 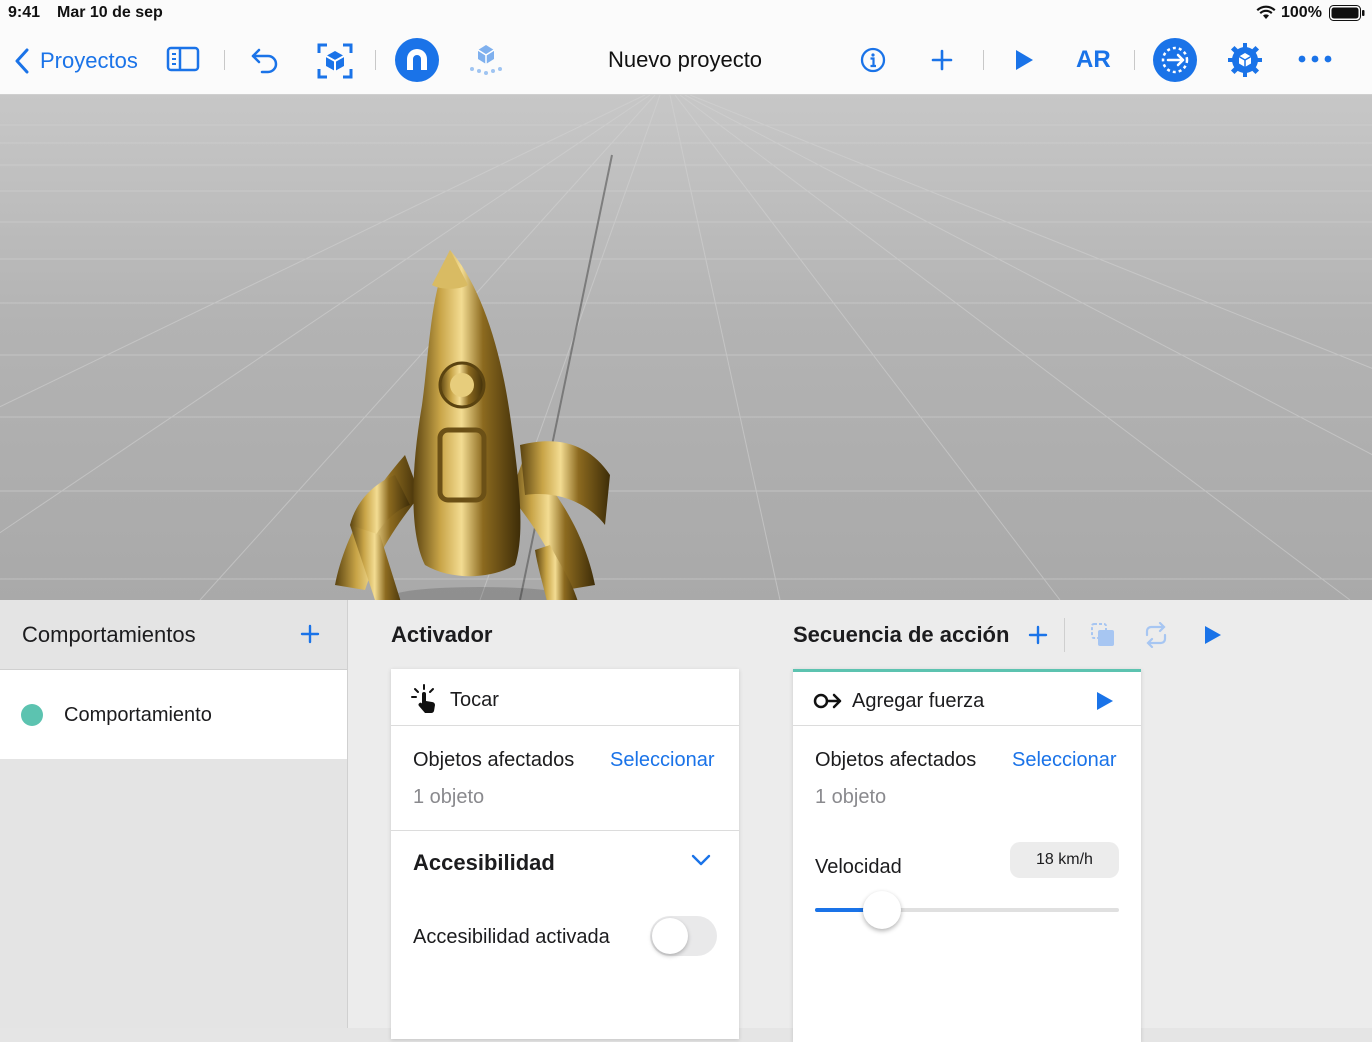 I want to click on undo-button, so click(x=265, y=60).